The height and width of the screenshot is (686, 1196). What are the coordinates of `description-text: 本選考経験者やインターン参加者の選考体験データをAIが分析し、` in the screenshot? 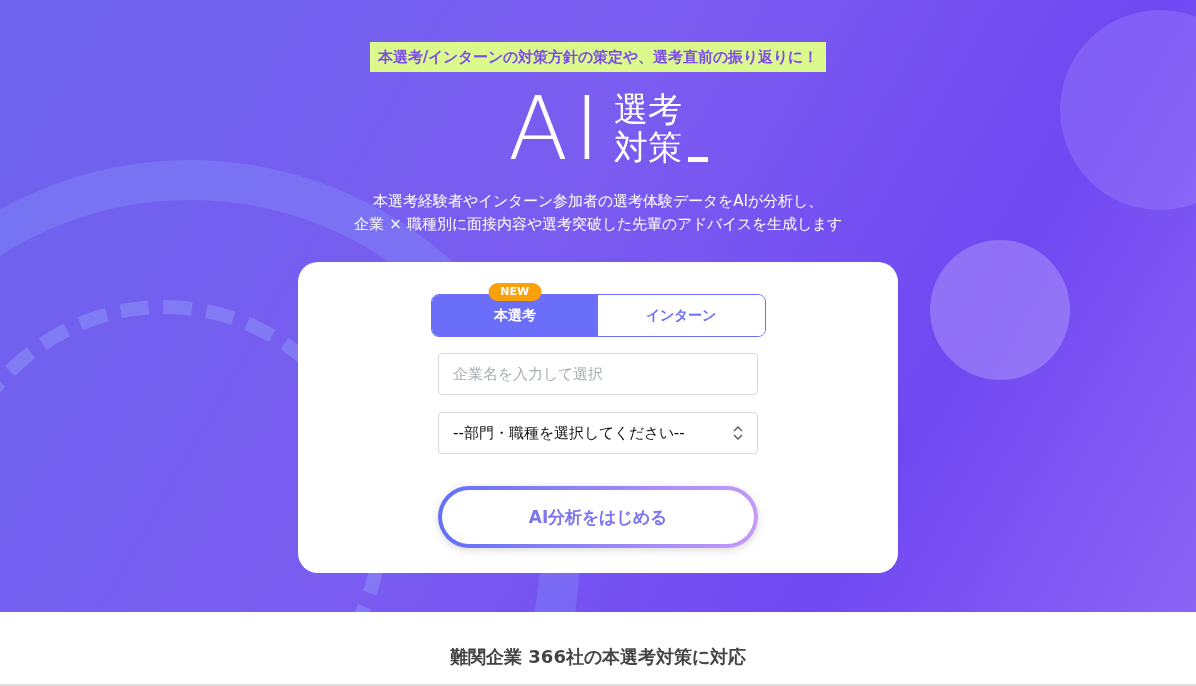 It's located at (598, 201).